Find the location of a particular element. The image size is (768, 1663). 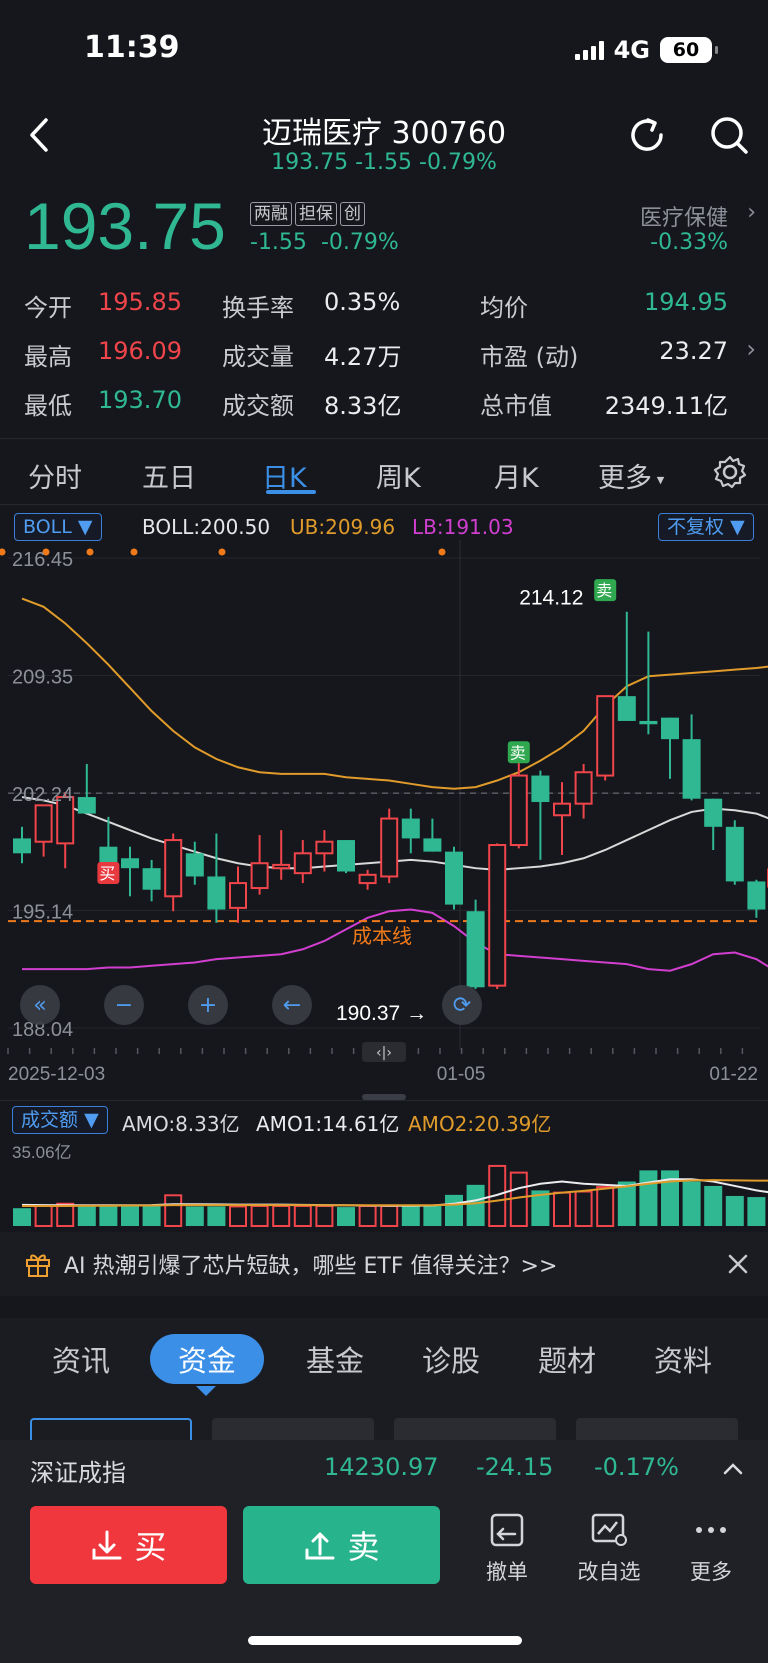

x-tick-label: 01-22 is located at coordinates (733, 1074).